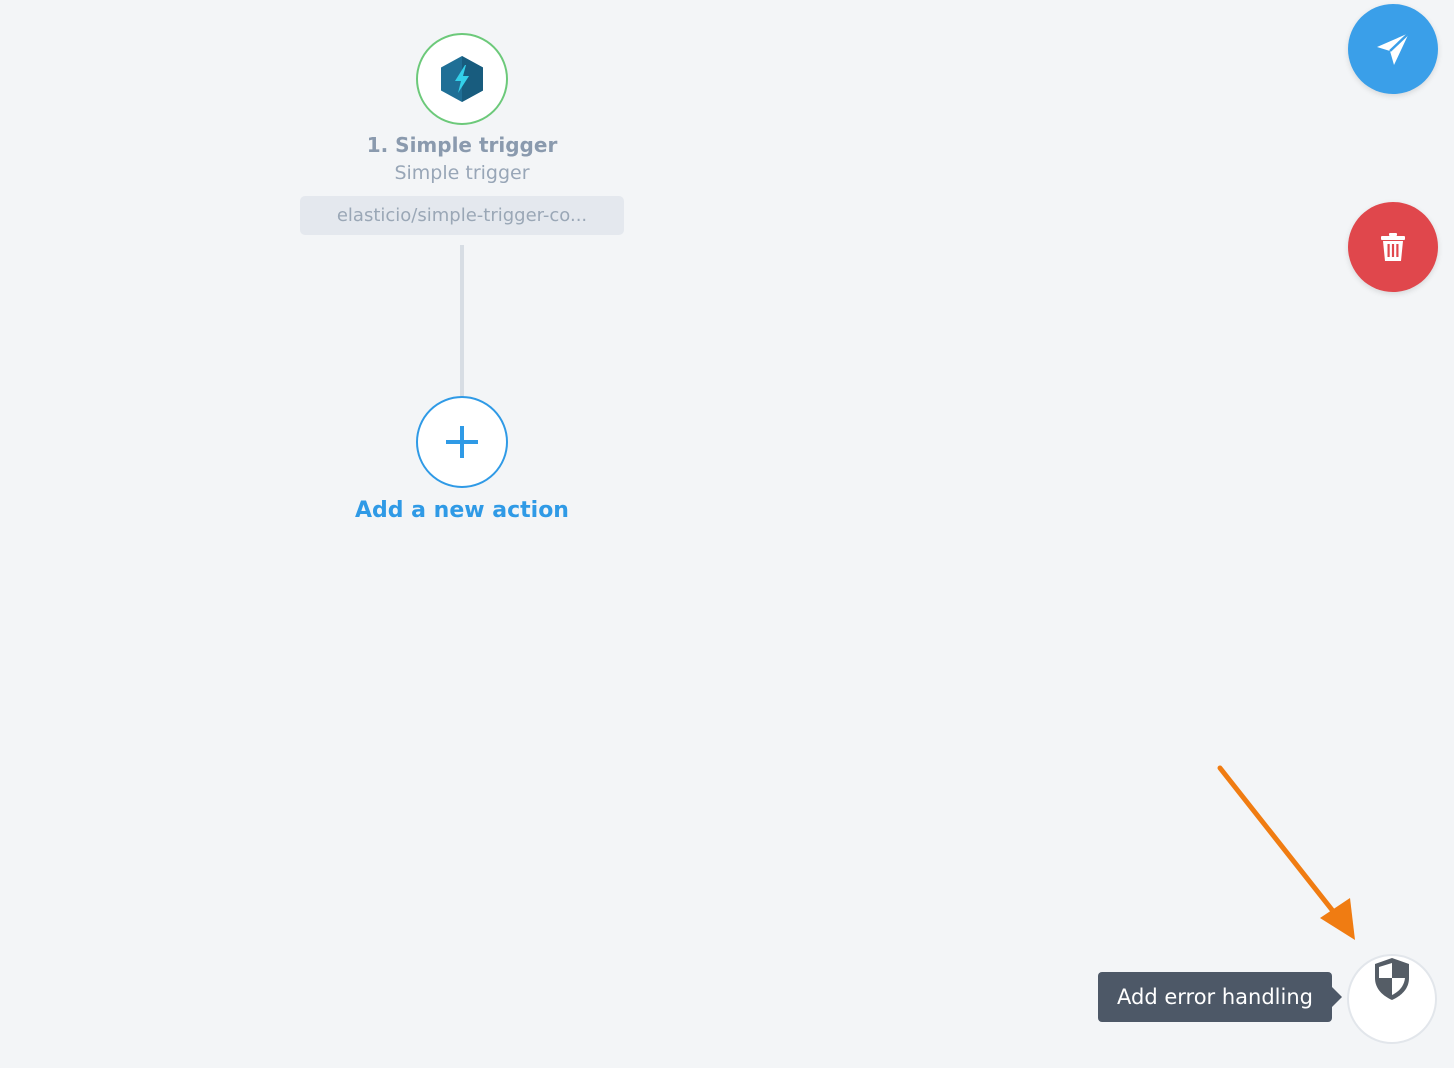 The width and height of the screenshot is (1454, 1068). Describe the element at coordinates (1215, 997) in the screenshot. I see `error-handling-tooltip: Add error handling` at that location.